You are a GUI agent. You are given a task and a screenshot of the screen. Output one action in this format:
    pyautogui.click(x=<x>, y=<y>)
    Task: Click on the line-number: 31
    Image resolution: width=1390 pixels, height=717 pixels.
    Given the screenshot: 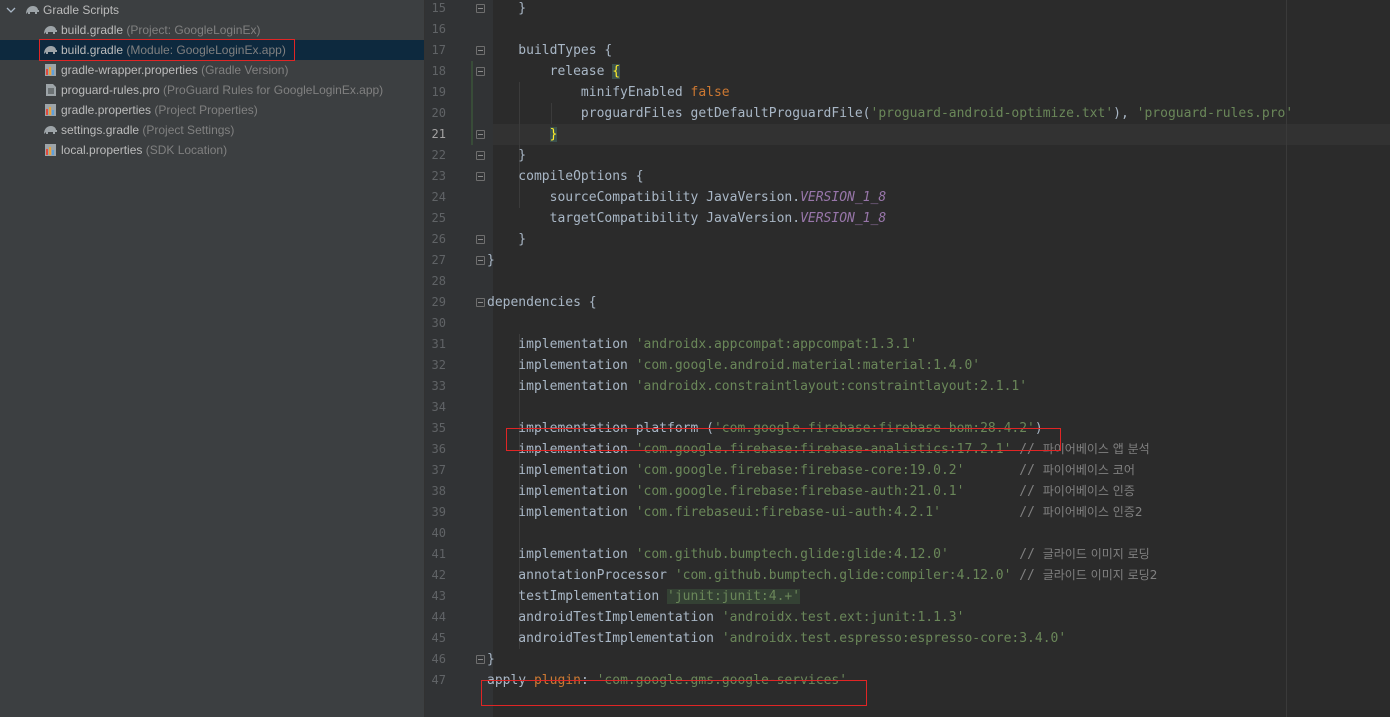 What is the action you would take?
    pyautogui.click(x=223, y=344)
    